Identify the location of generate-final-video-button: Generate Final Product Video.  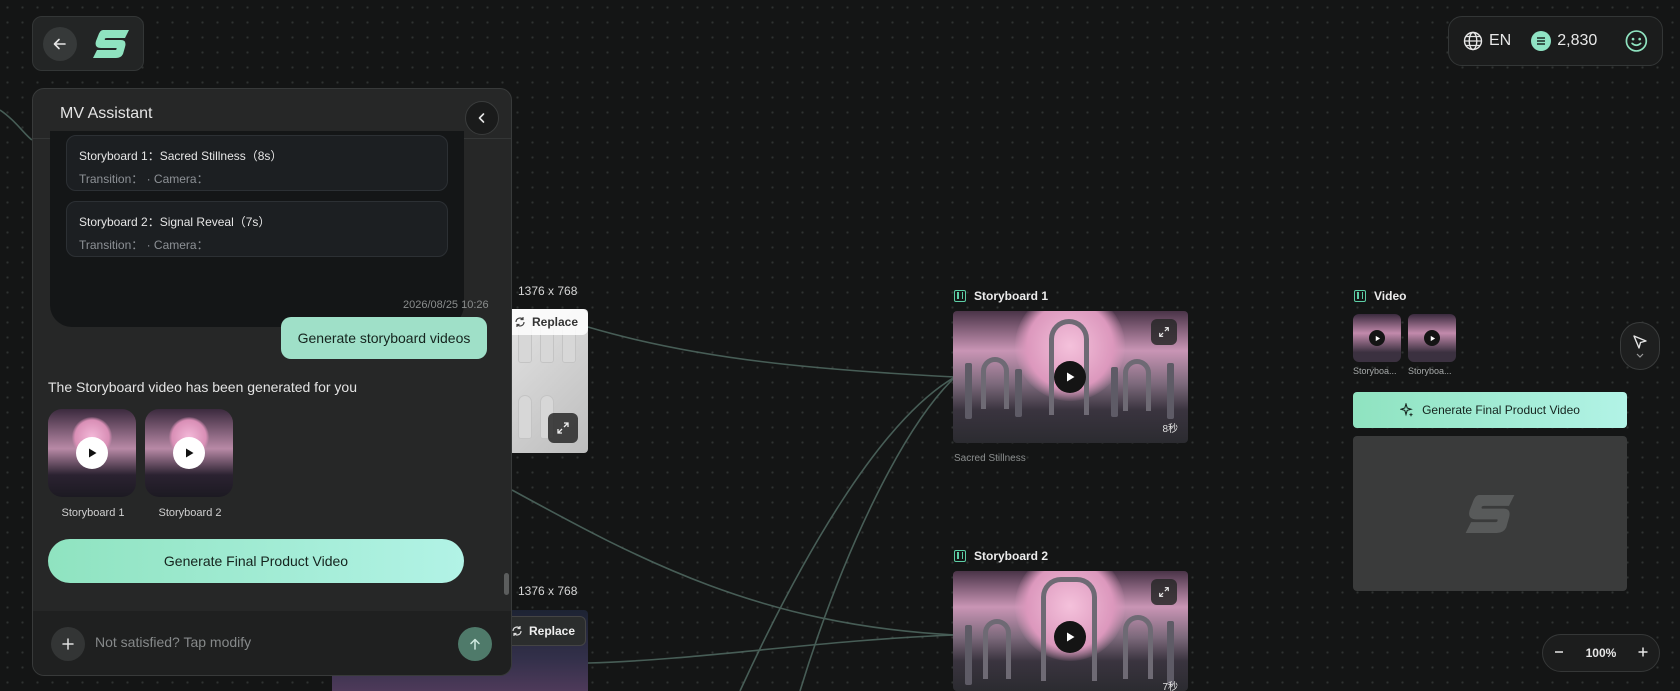
(256, 561).